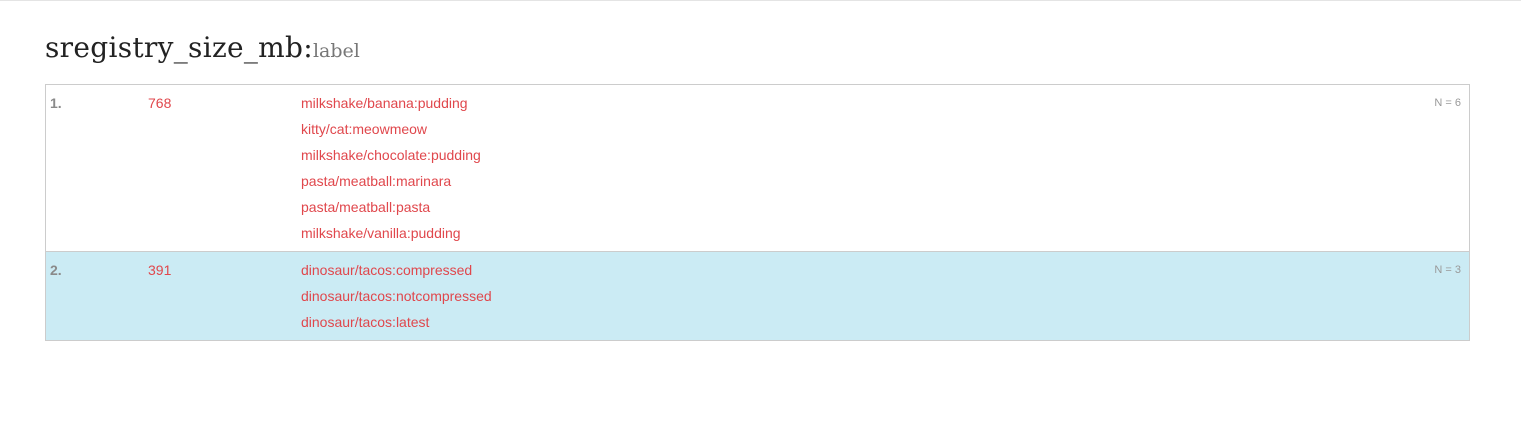 This screenshot has width=1521, height=437. I want to click on list-item: kitty/cat:meowmeow, so click(391, 134).